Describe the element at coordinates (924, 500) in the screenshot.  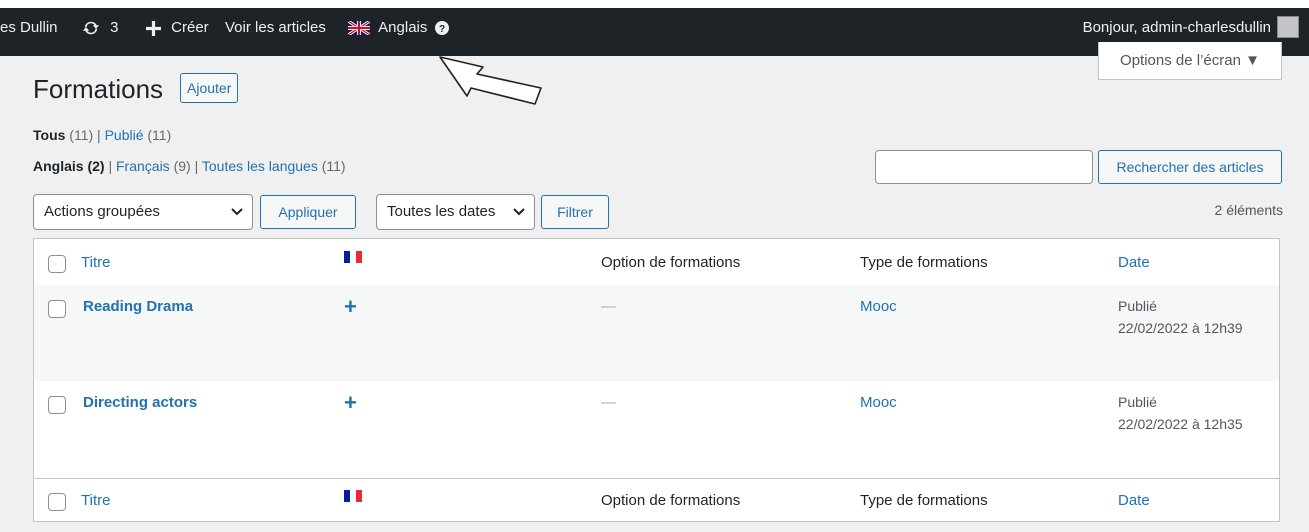
I see `column-type-footer: Type de formations` at that location.